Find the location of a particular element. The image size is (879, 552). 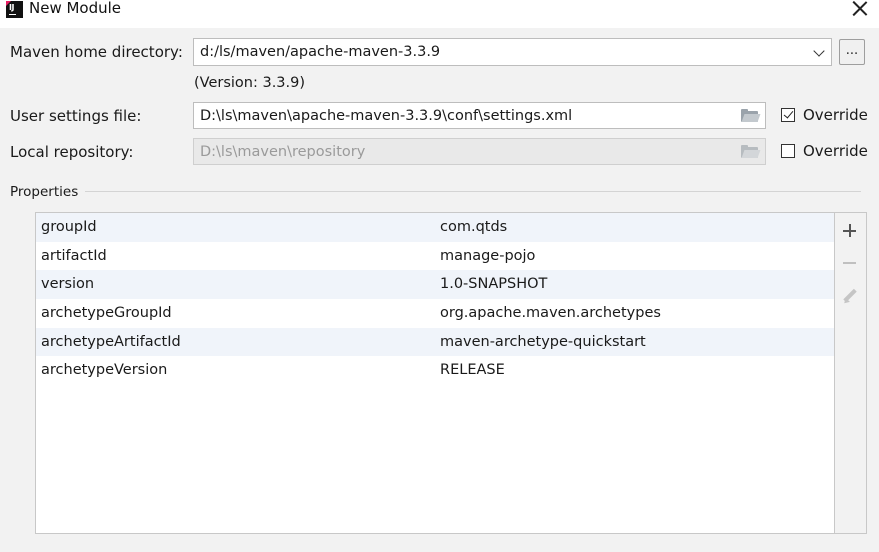

property-key: archetypeArtifactId is located at coordinates (111, 341).